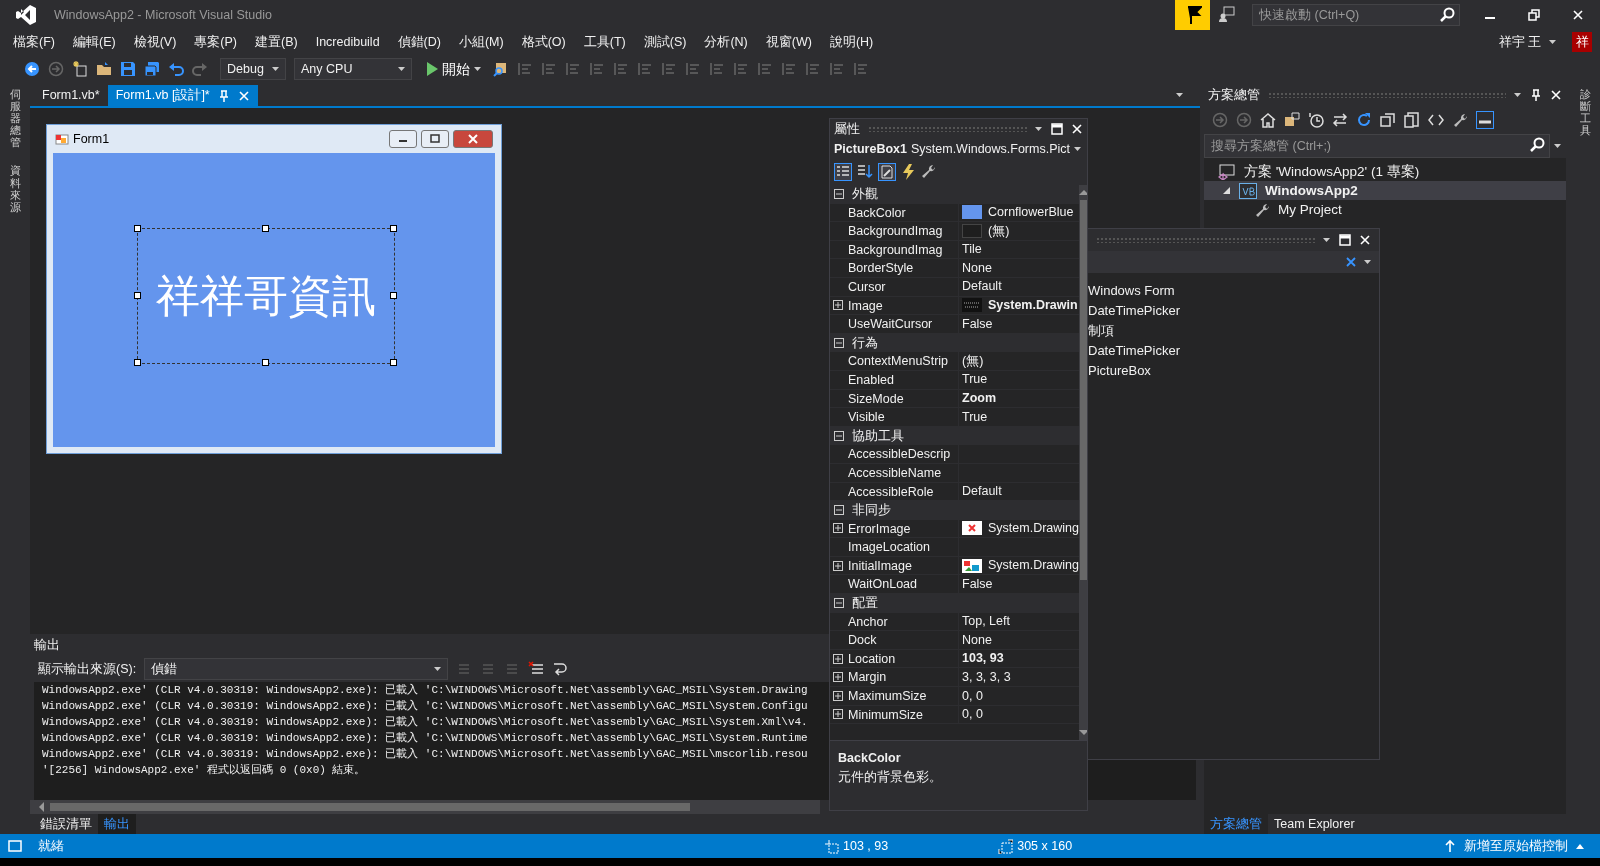  What do you see at coordinates (1233, 351) in the screenshot?
I see `toolbox-item: DateTimePicker` at bounding box center [1233, 351].